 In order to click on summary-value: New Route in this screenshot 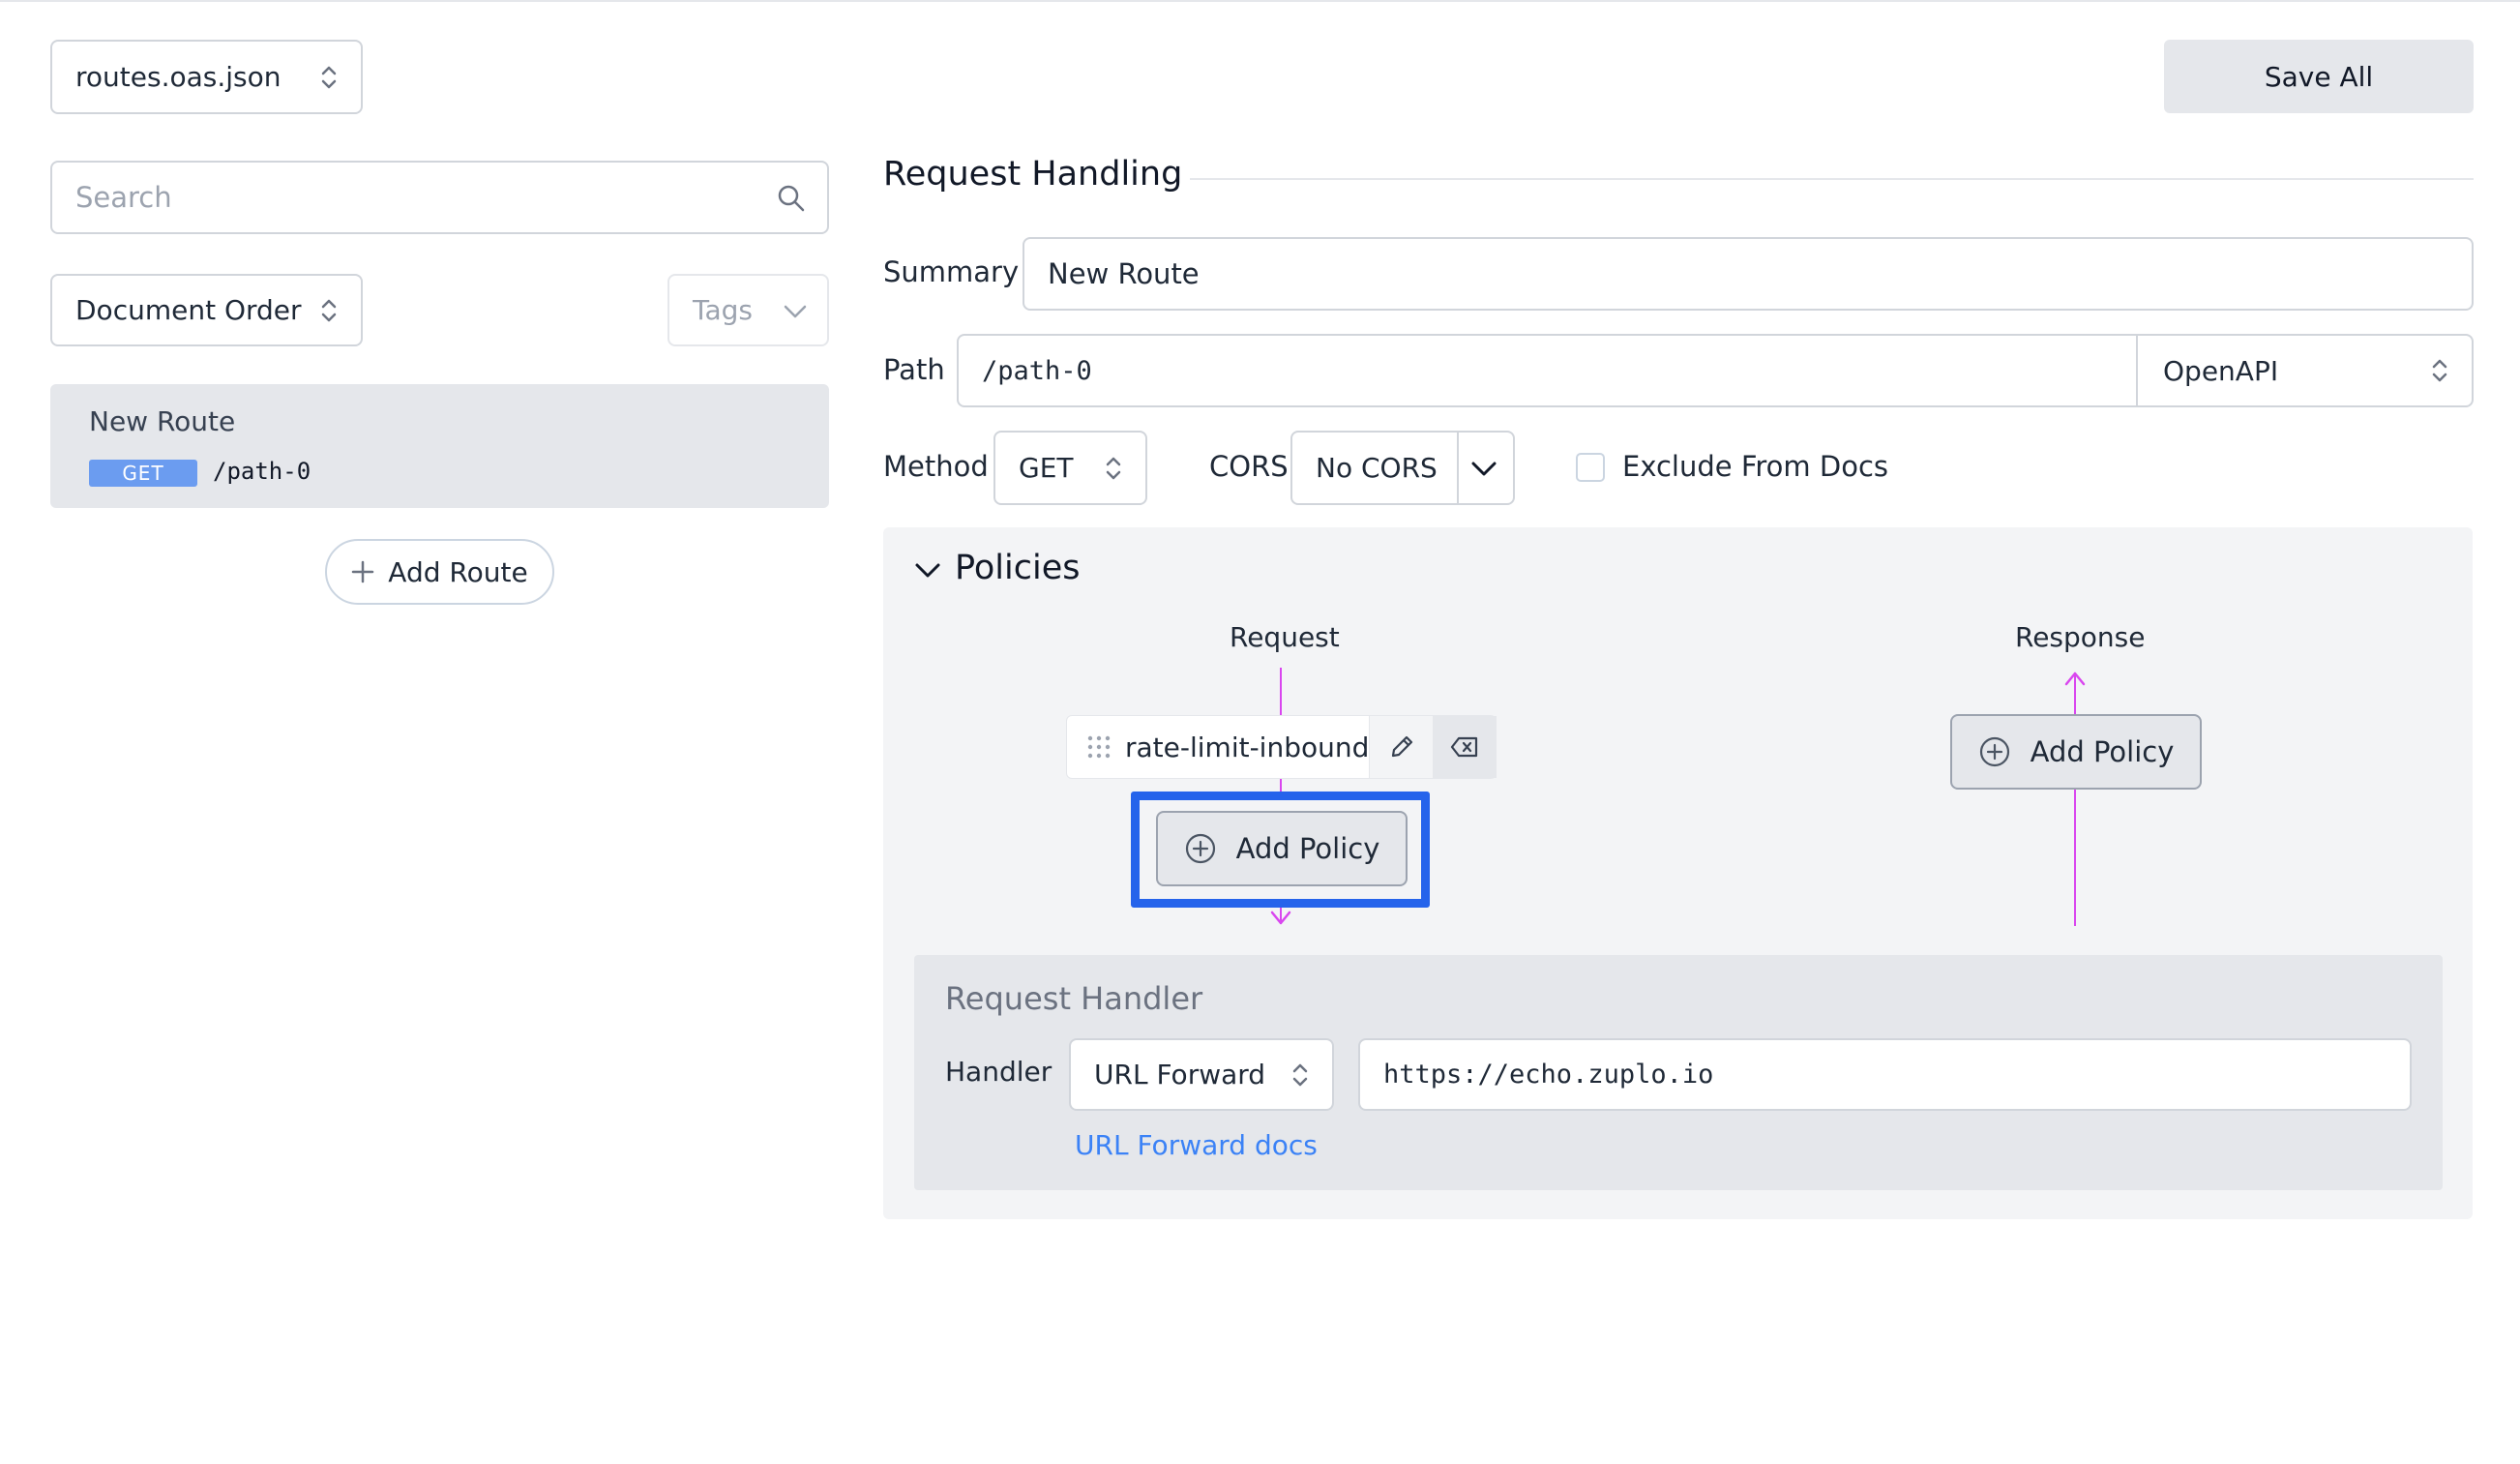, I will do `click(1124, 273)`.